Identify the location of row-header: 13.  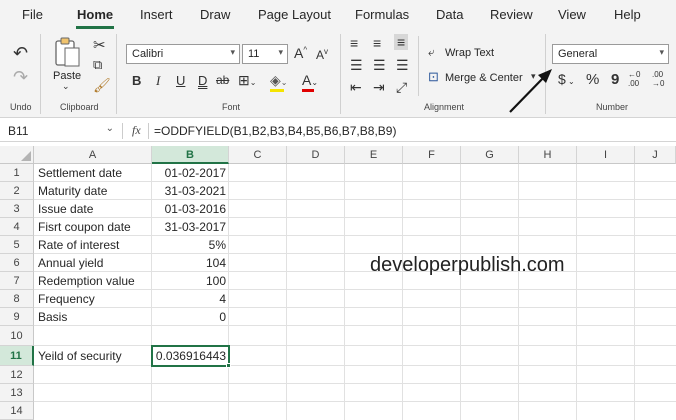
(17, 393).